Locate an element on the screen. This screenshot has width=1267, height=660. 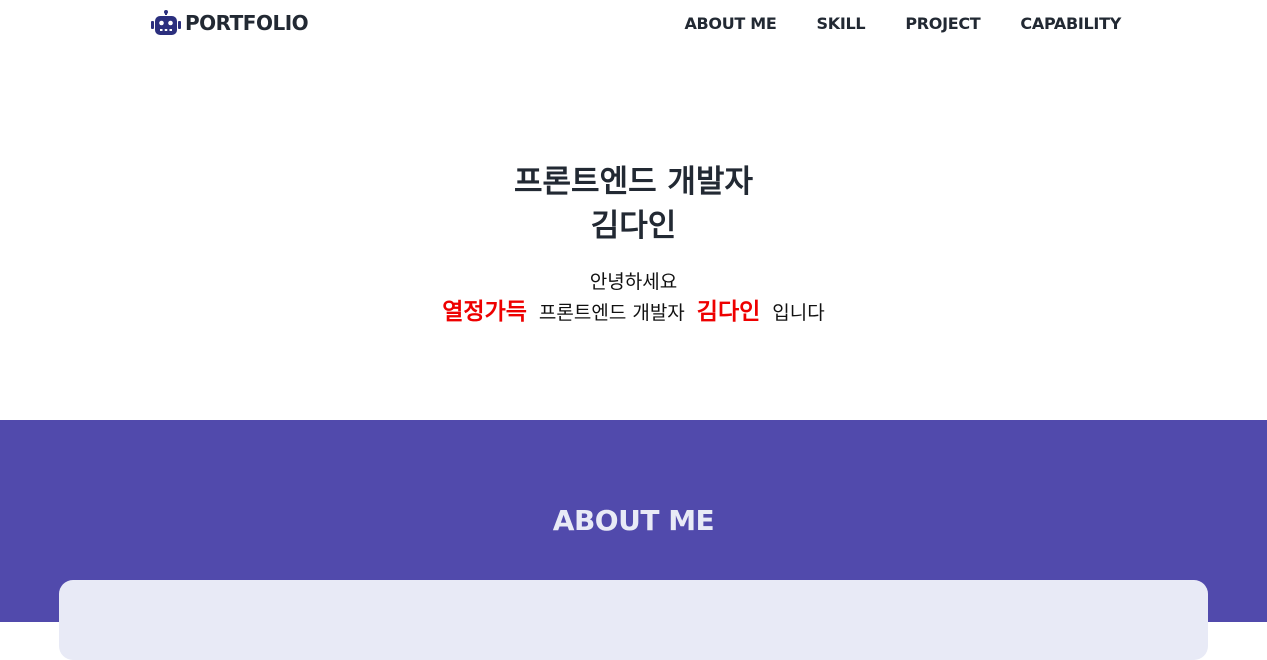
intro-highlight-passion: 열정가득 is located at coordinates (484, 312).